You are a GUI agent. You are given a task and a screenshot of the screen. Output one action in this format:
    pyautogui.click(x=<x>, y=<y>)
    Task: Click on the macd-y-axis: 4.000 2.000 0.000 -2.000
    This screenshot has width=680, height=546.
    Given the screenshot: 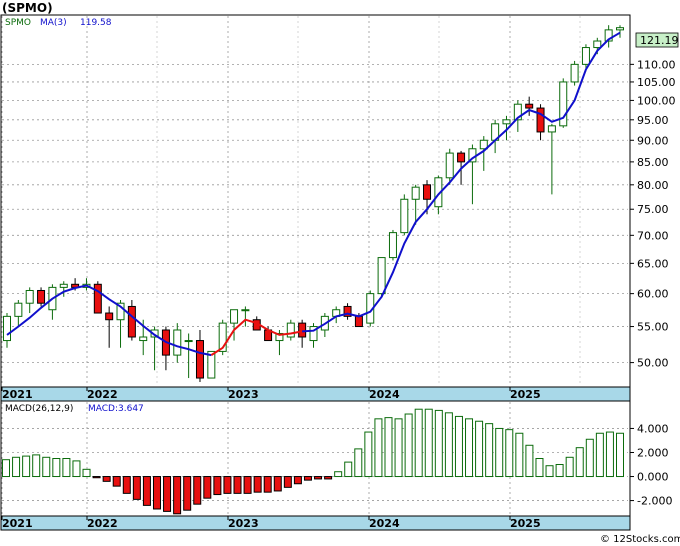 What is the action you would take?
    pyautogui.click(x=651, y=465)
    